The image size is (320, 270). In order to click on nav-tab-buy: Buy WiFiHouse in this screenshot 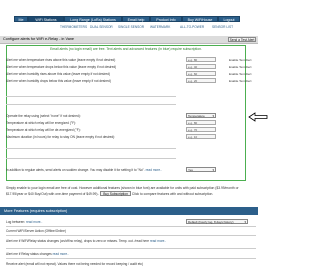, I will do `click(200, 19)`.